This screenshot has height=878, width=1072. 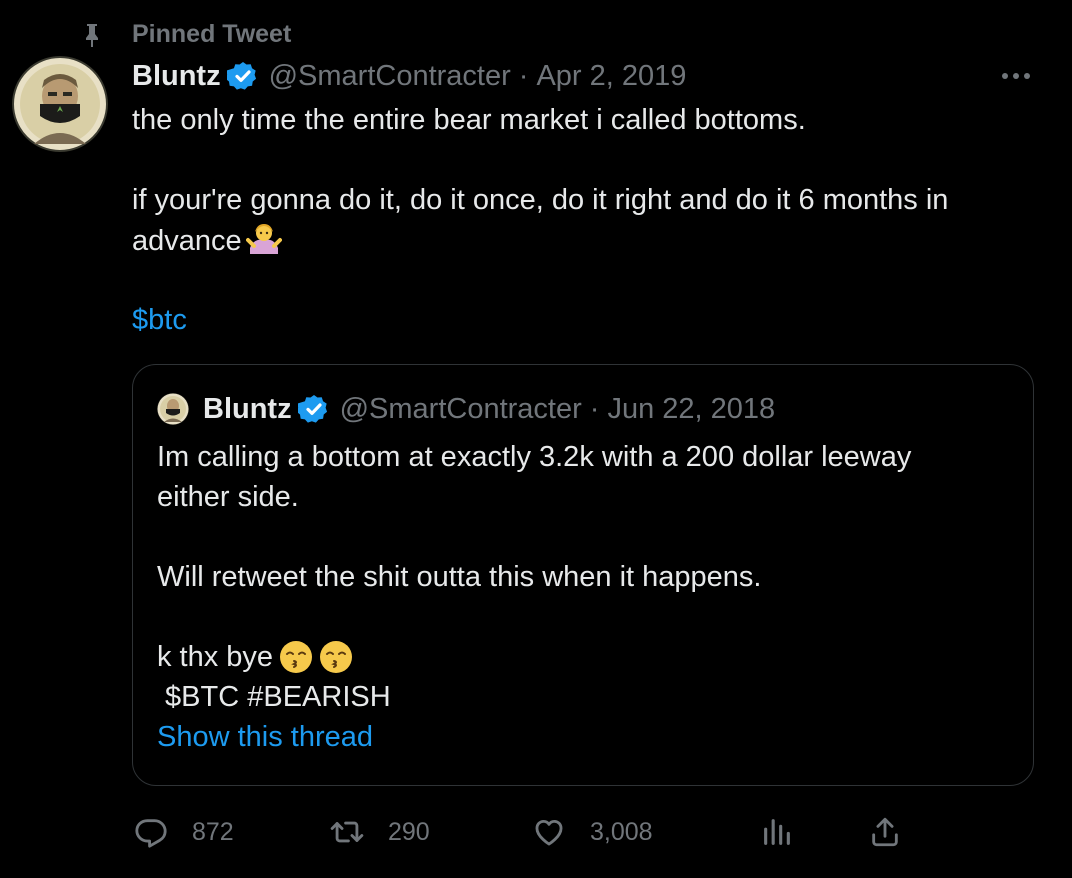 What do you see at coordinates (159, 320) in the screenshot?
I see `cashtag-link: $btc` at bounding box center [159, 320].